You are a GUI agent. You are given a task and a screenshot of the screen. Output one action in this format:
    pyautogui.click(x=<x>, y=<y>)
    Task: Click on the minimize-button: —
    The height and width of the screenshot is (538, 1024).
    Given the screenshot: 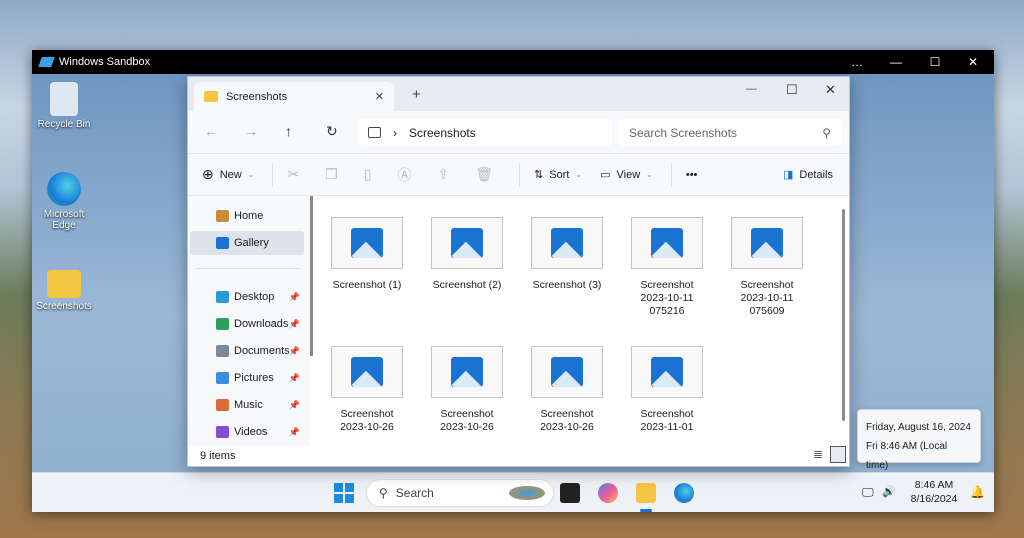 What is the action you would take?
    pyautogui.click(x=751, y=89)
    